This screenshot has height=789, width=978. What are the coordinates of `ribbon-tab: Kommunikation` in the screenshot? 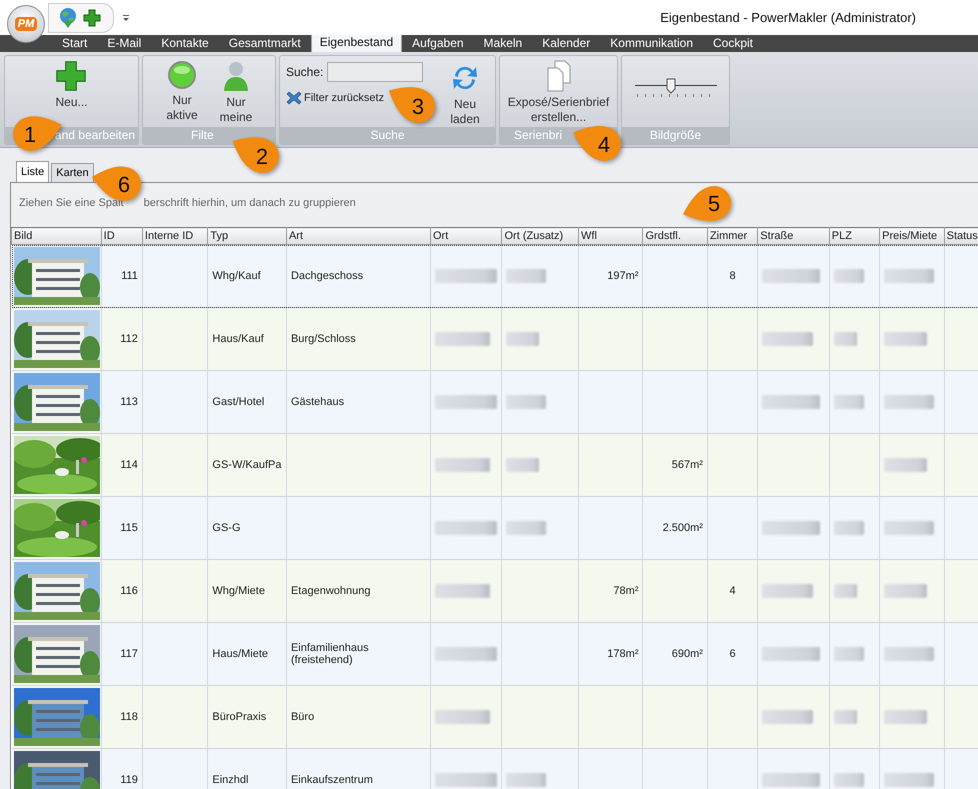 It's located at (651, 43).